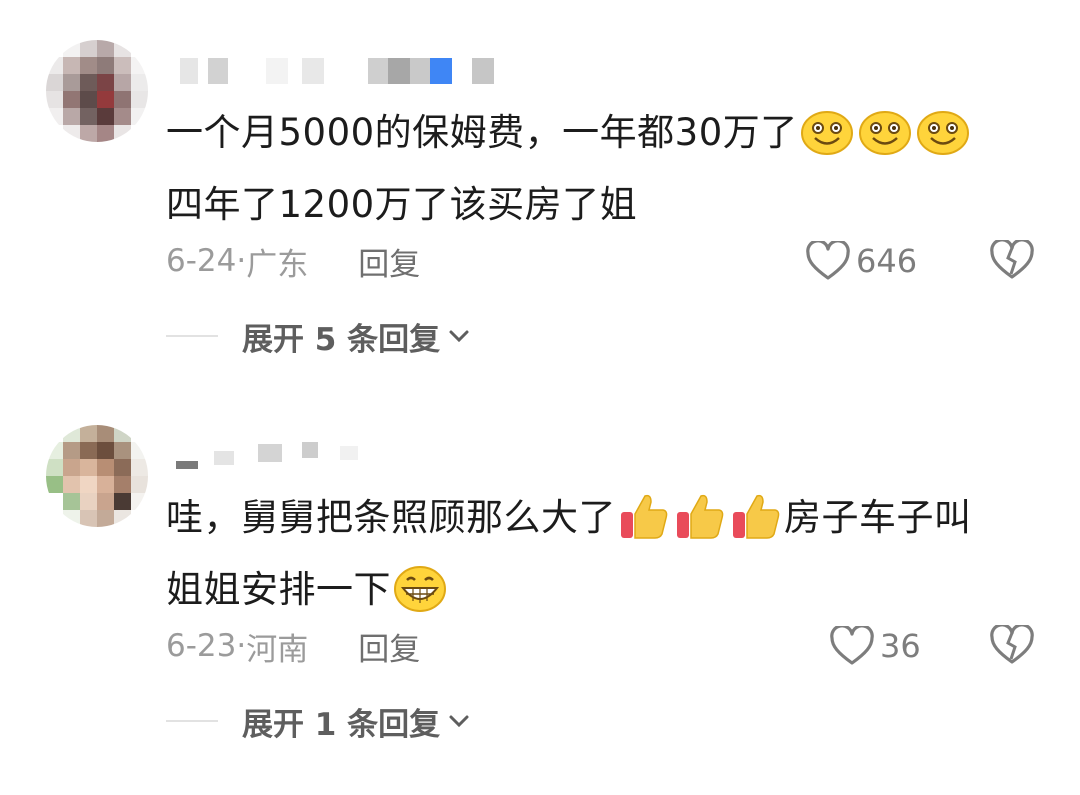 The width and height of the screenshot is (1080, 795). I want to click on like-button: 36, so click(875, 646).